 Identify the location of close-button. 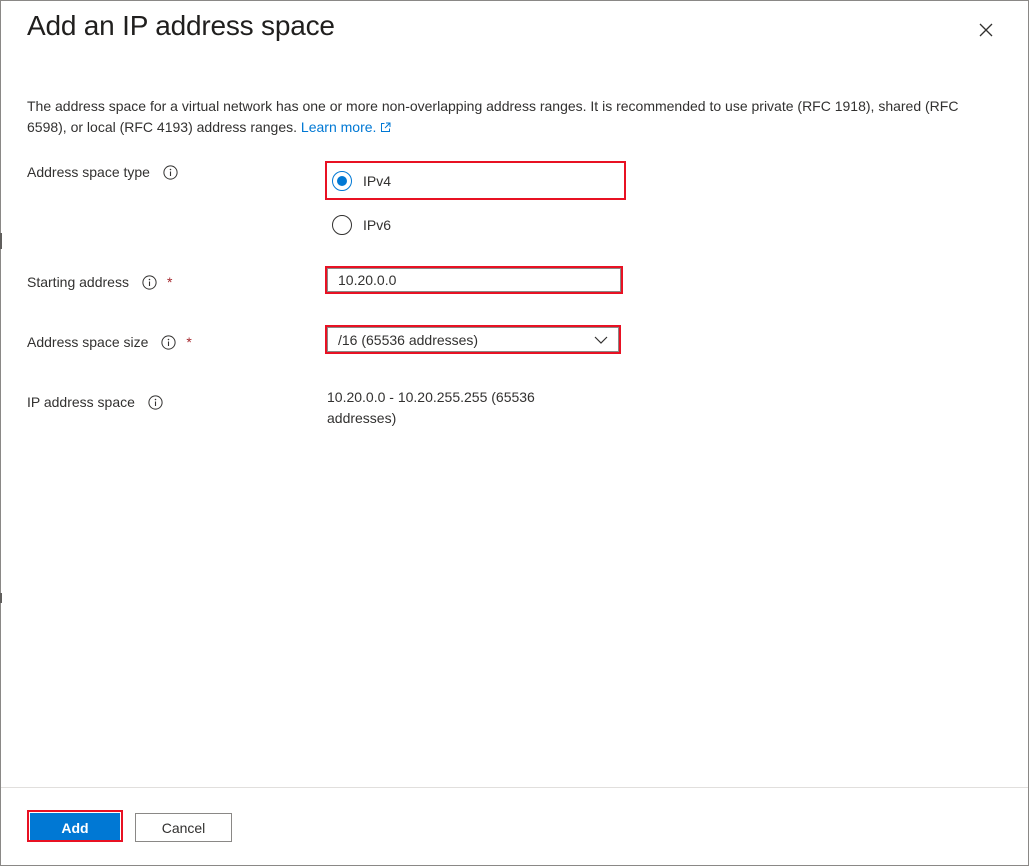
(986, 30).